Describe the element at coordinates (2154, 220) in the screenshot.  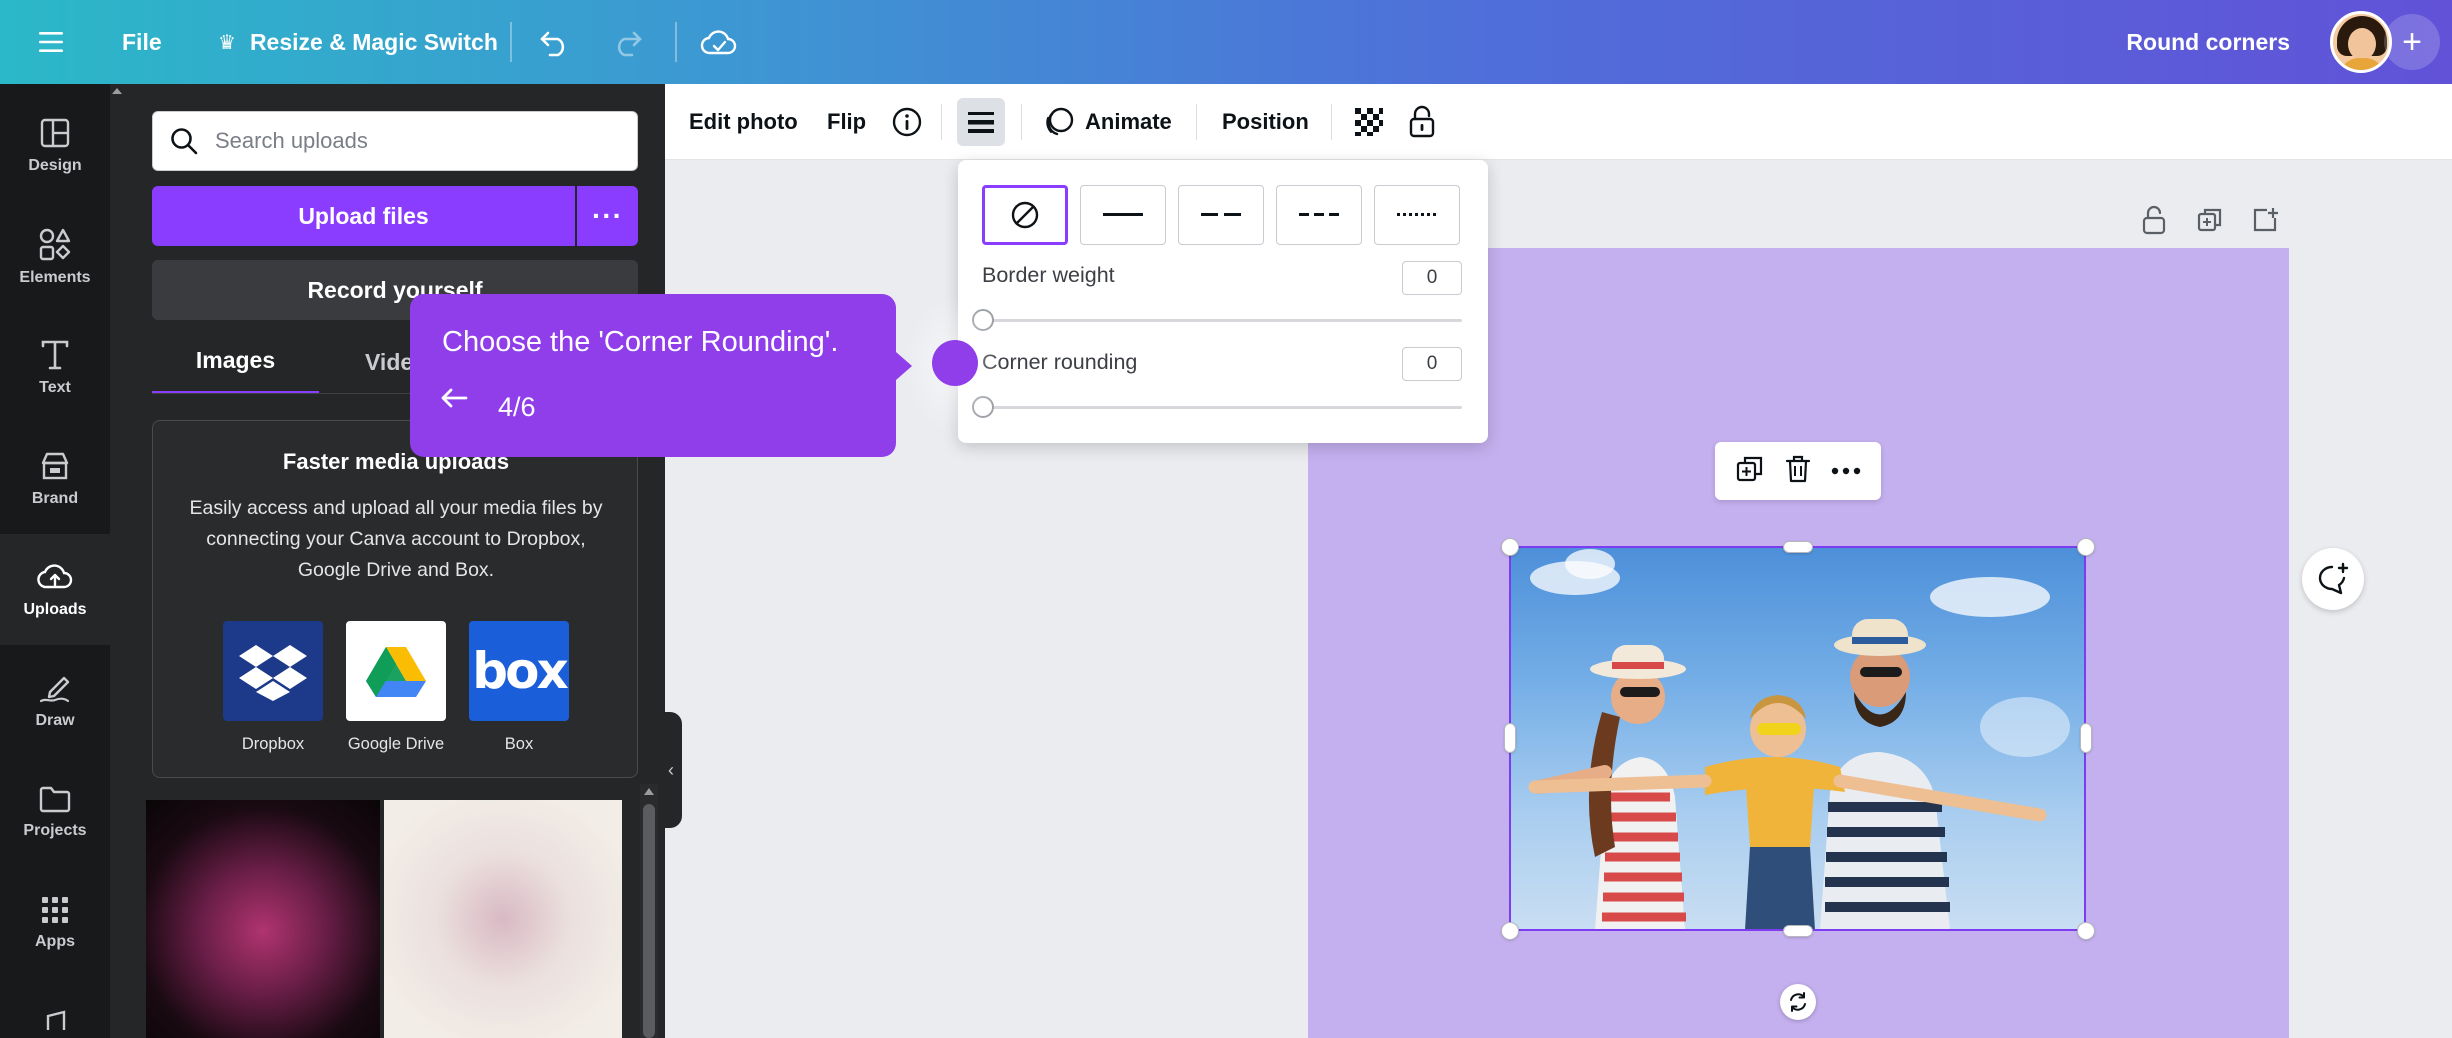
I see `page-lock-icon` at that location.